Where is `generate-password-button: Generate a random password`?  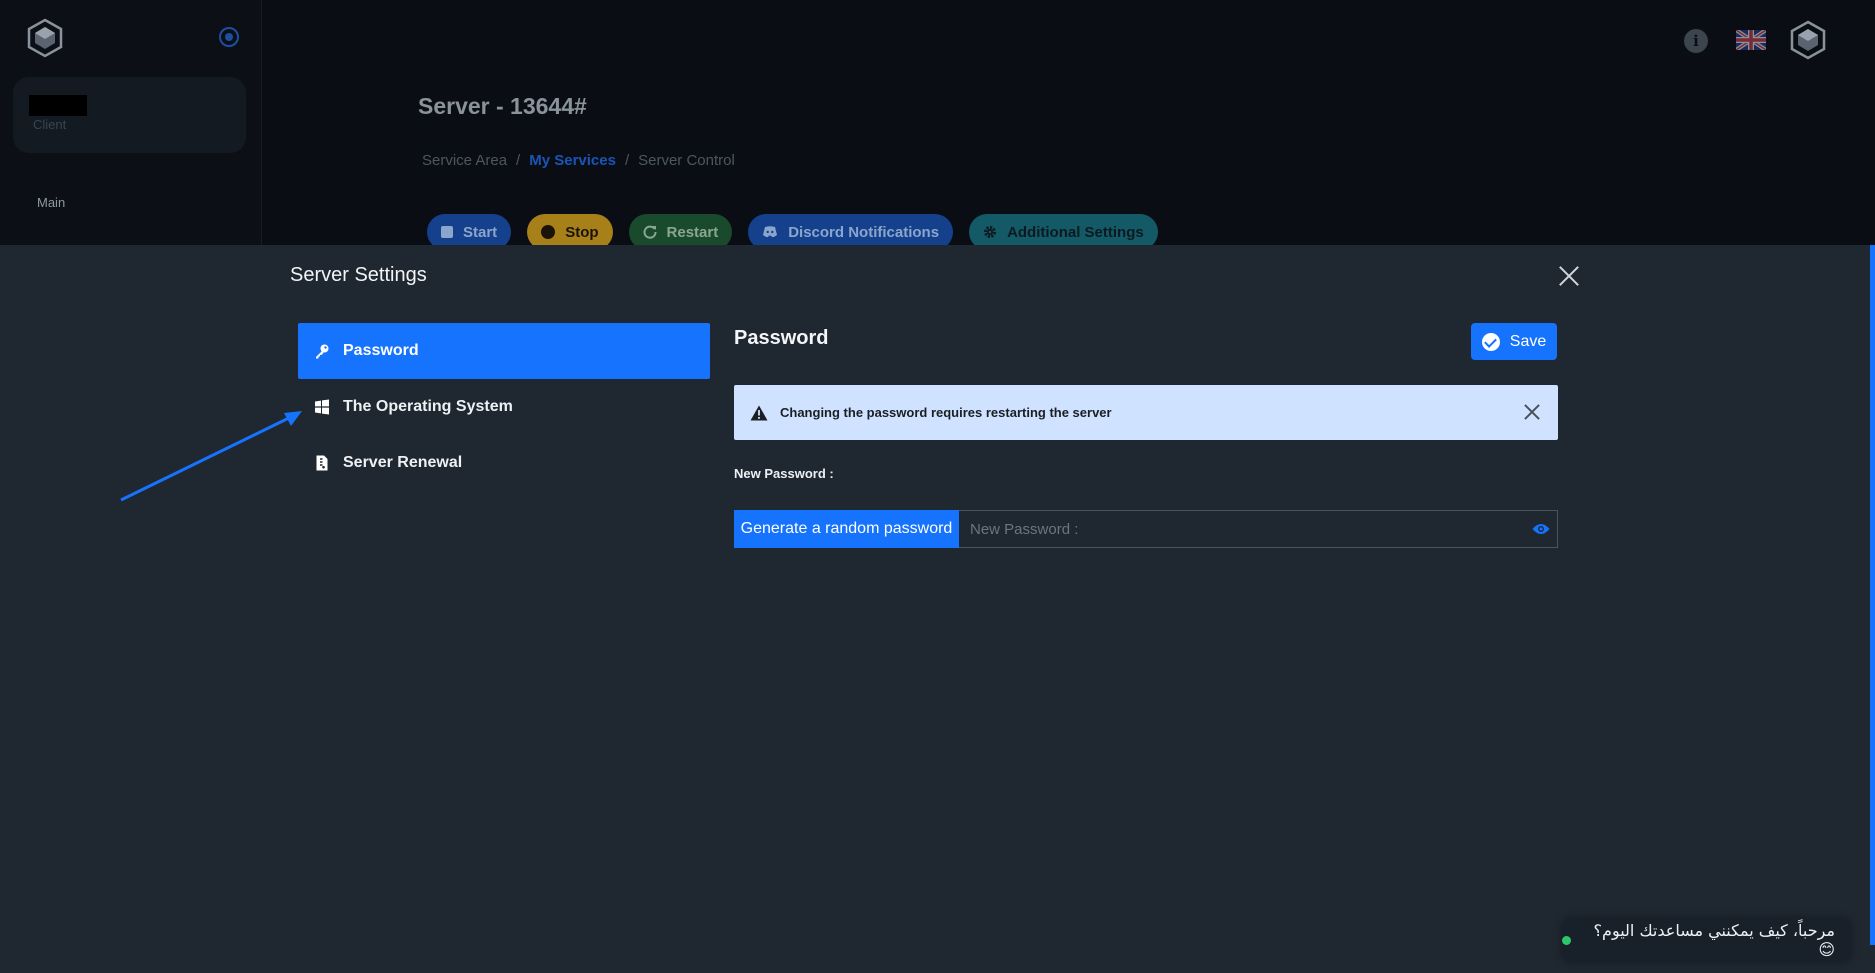
generate-password-button: Generate a random password is located at coordinates (846, 529).